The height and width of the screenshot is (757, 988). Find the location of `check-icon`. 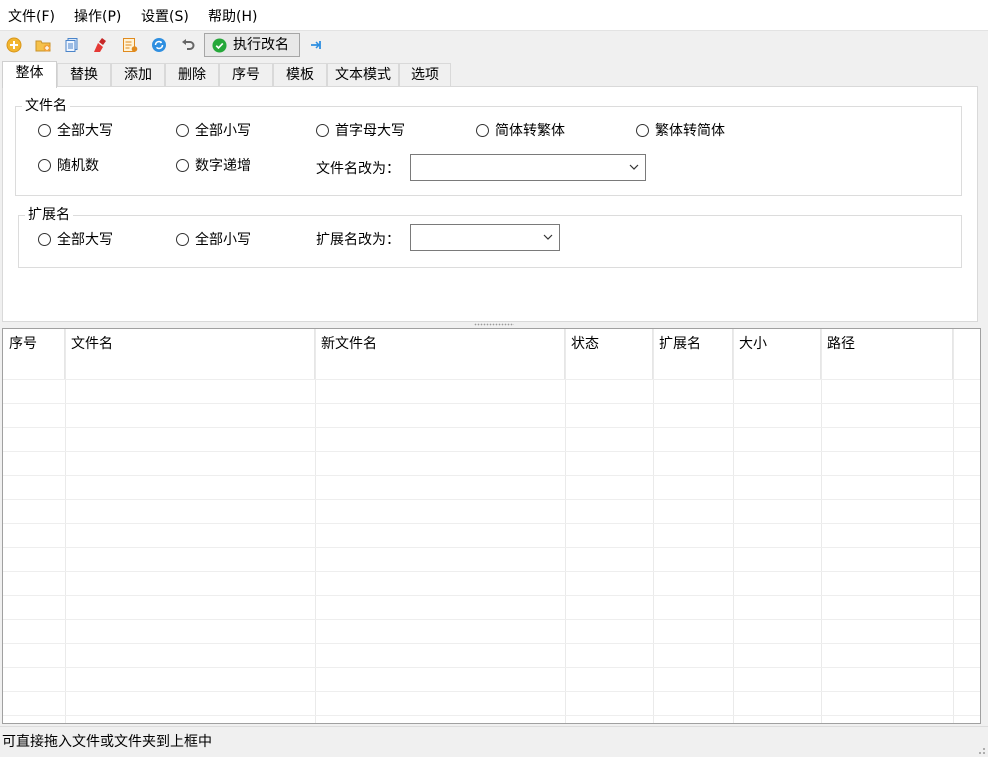

check-icon is located at coordinates (219, 45).